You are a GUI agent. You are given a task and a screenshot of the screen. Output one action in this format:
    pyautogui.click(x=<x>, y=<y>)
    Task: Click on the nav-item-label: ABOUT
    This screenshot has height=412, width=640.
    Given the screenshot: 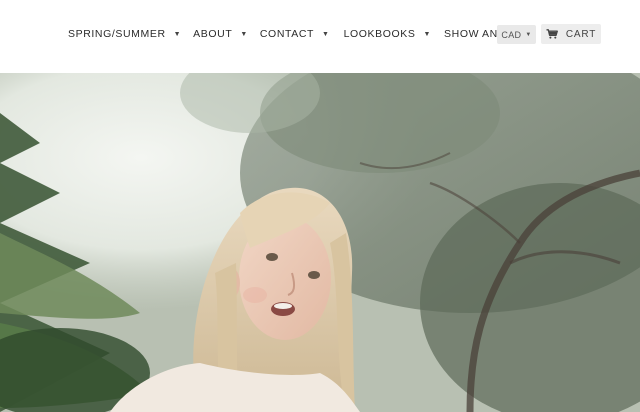 What is the action you would take?
    pyautogui.click(x=213, y=34)
    